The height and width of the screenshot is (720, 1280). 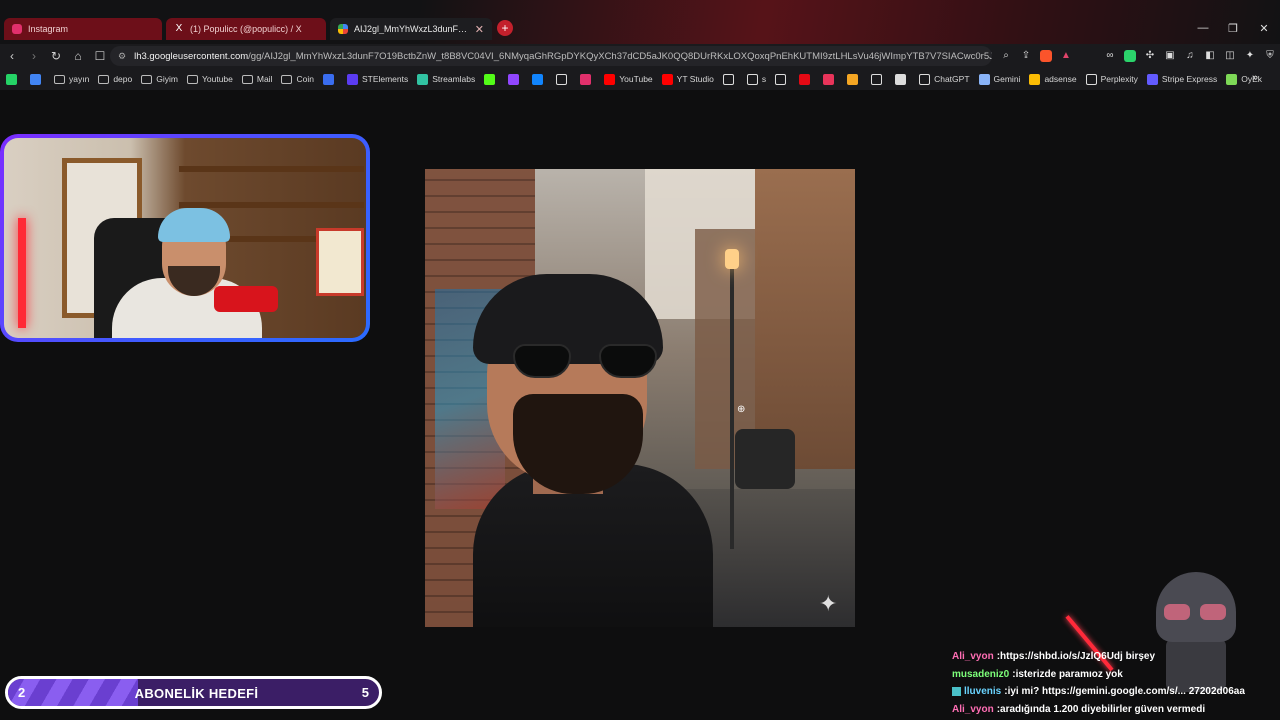 I want to click on webcam-feed, so click(x=185, y=238).